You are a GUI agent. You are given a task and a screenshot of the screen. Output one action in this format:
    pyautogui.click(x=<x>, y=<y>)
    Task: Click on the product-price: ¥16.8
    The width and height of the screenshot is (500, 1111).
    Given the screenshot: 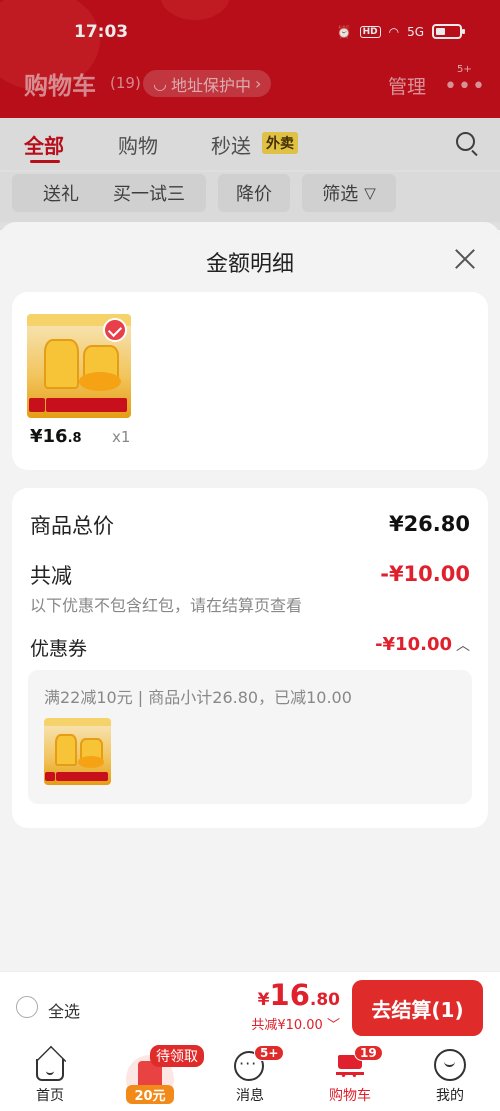 What is the action you would take?
    pyautogui.click(x=56, y=436)
    